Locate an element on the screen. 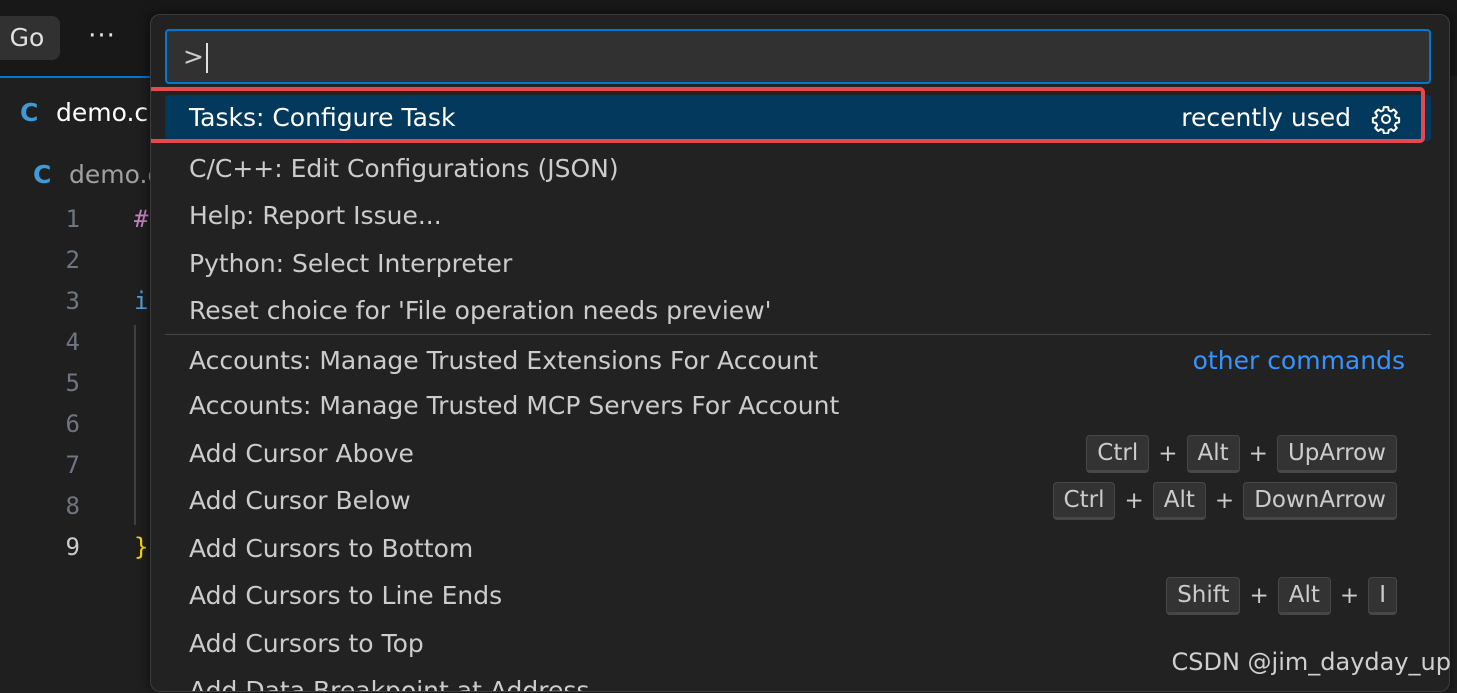 The width and height of the screenshot is (1457, 693). command-label: Add Cursors to Line Ends is located at coordinates (346, 595).